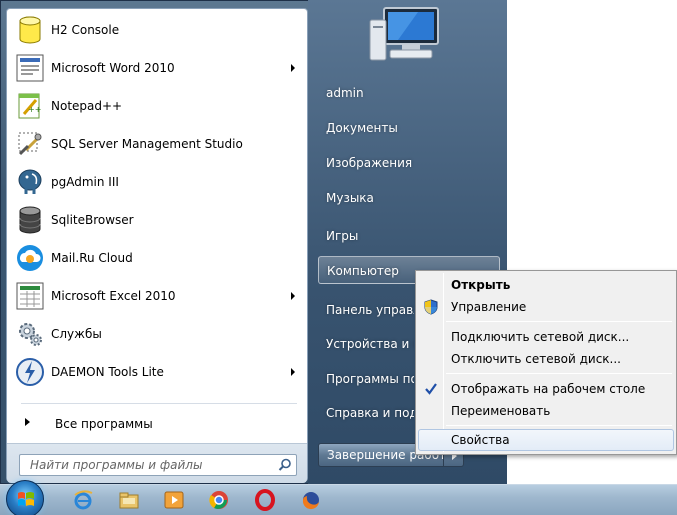  Describe the element at coordinates (113, 296) in the screenshot. I see `program-label: Microsoft Excel 2010` at that location.